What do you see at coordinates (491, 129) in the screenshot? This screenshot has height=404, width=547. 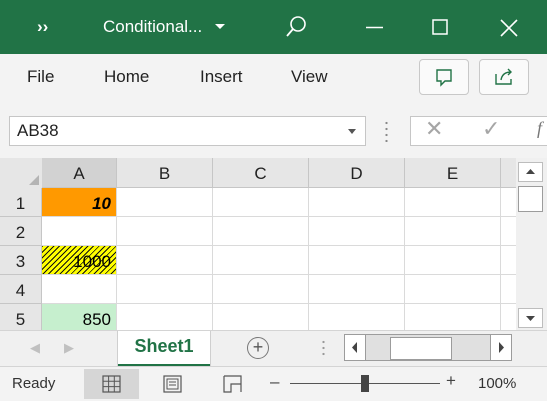 I see `enter-icon: ✓` at bounding box center [491, 129].